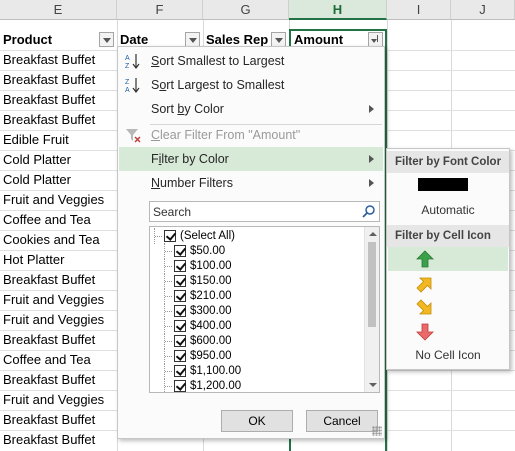  I want to click on font-color-header: Filter by Font Color, so click(448, 162).